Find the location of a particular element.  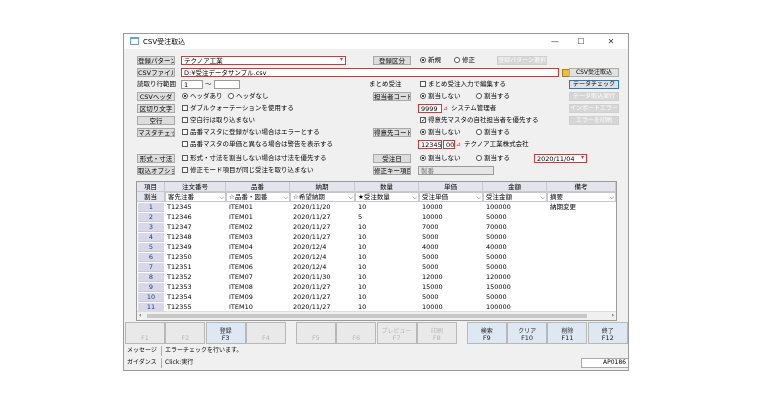

row-number: 2 is located at coordinates (151, 217).